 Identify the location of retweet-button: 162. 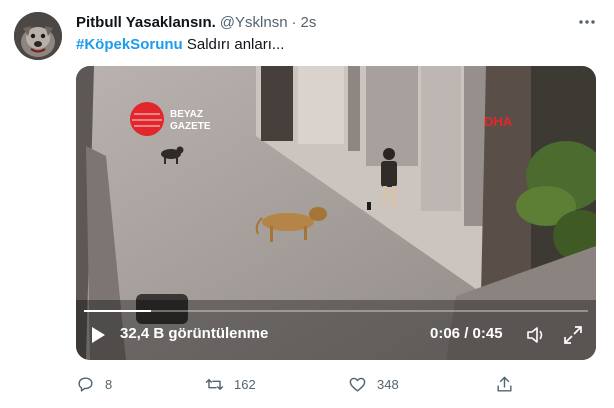
(230, 384).